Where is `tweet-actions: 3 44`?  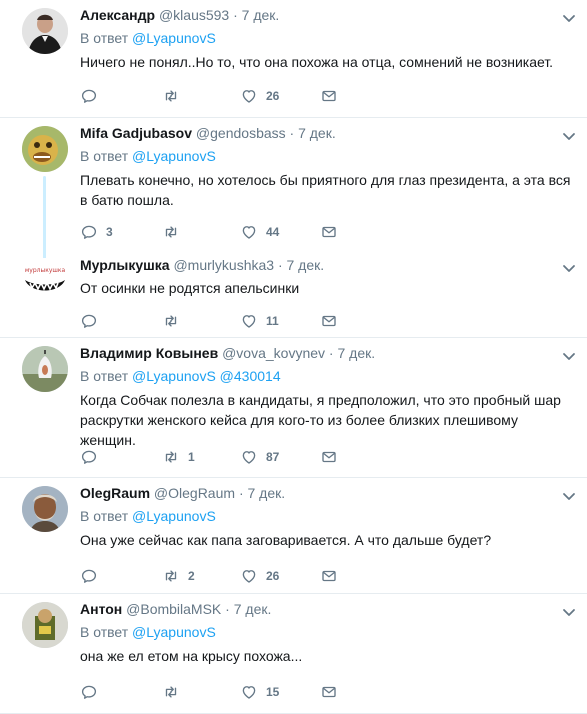
tweet-actions: 3 44 is located at coordinates (230, 232).